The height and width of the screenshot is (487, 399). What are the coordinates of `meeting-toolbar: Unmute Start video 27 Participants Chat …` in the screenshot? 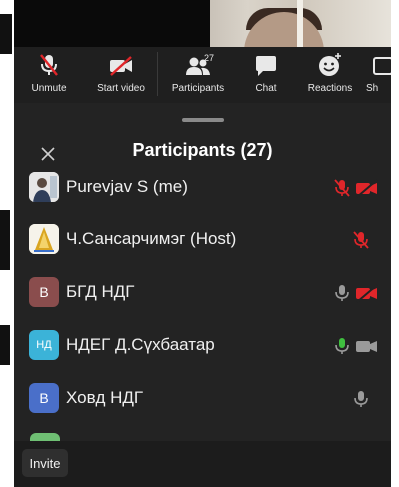 It's located at (202, 75).